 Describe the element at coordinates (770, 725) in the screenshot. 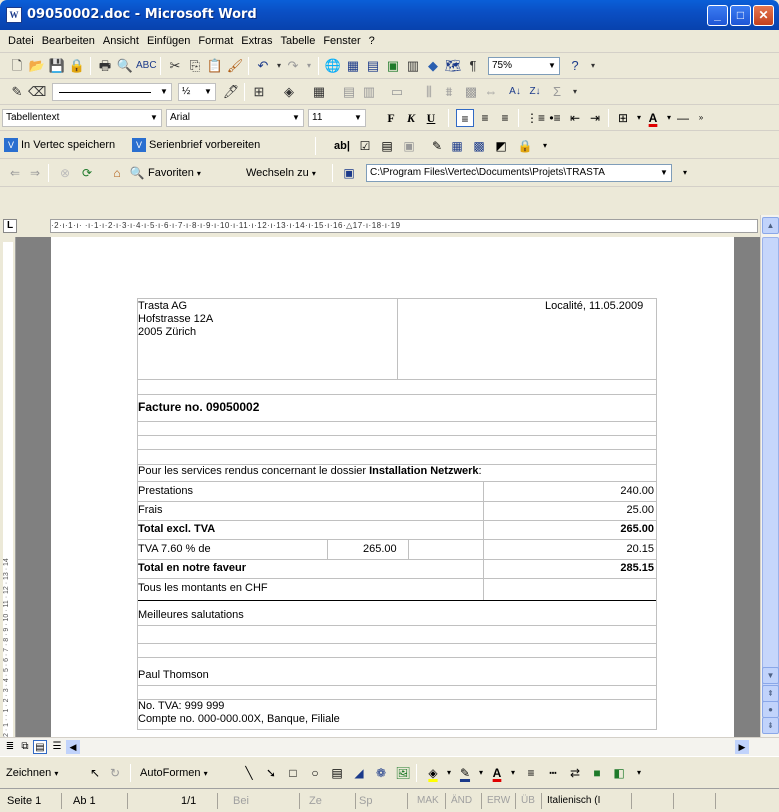

I see `next-page-icon: ⇟` at that location.